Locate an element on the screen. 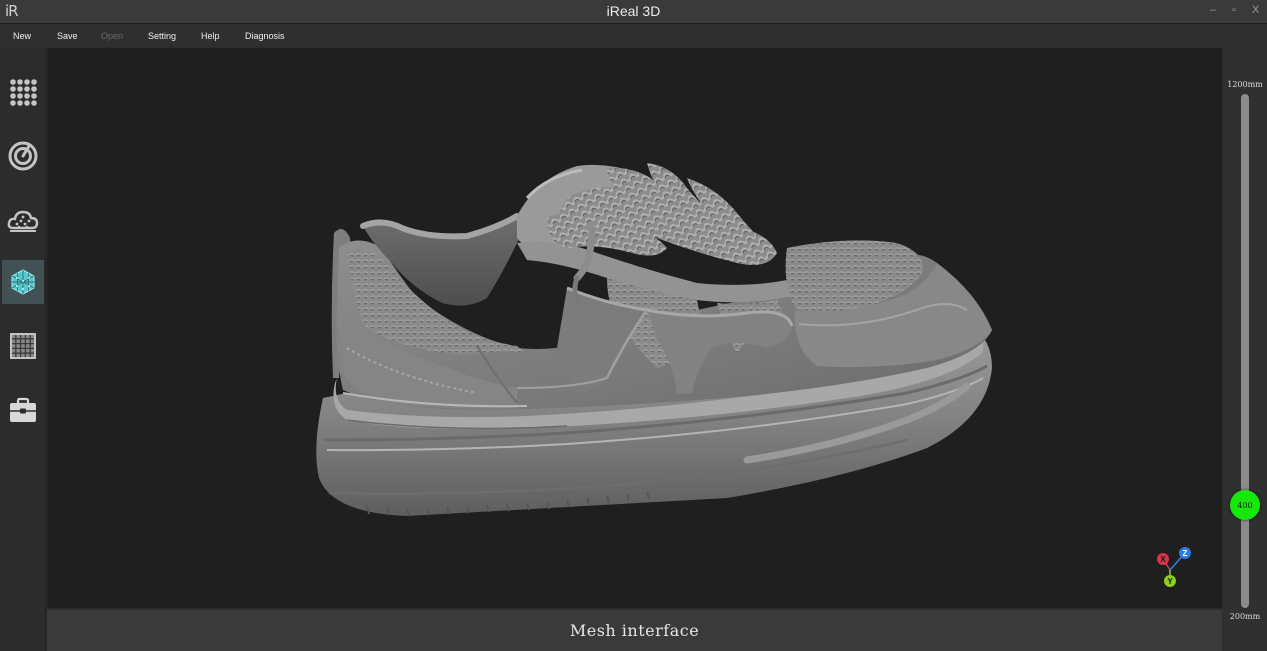 This screenshot has width=1267, height=651. scan-dial-icon is located at coordinates (23, 156).